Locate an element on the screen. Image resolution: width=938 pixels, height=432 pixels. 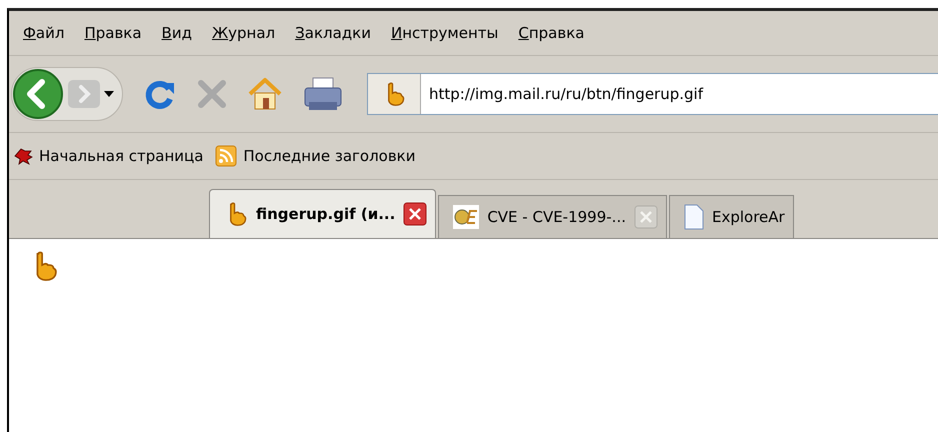
bookmark-item: Начальная страница is located at coordinates (108, 156).